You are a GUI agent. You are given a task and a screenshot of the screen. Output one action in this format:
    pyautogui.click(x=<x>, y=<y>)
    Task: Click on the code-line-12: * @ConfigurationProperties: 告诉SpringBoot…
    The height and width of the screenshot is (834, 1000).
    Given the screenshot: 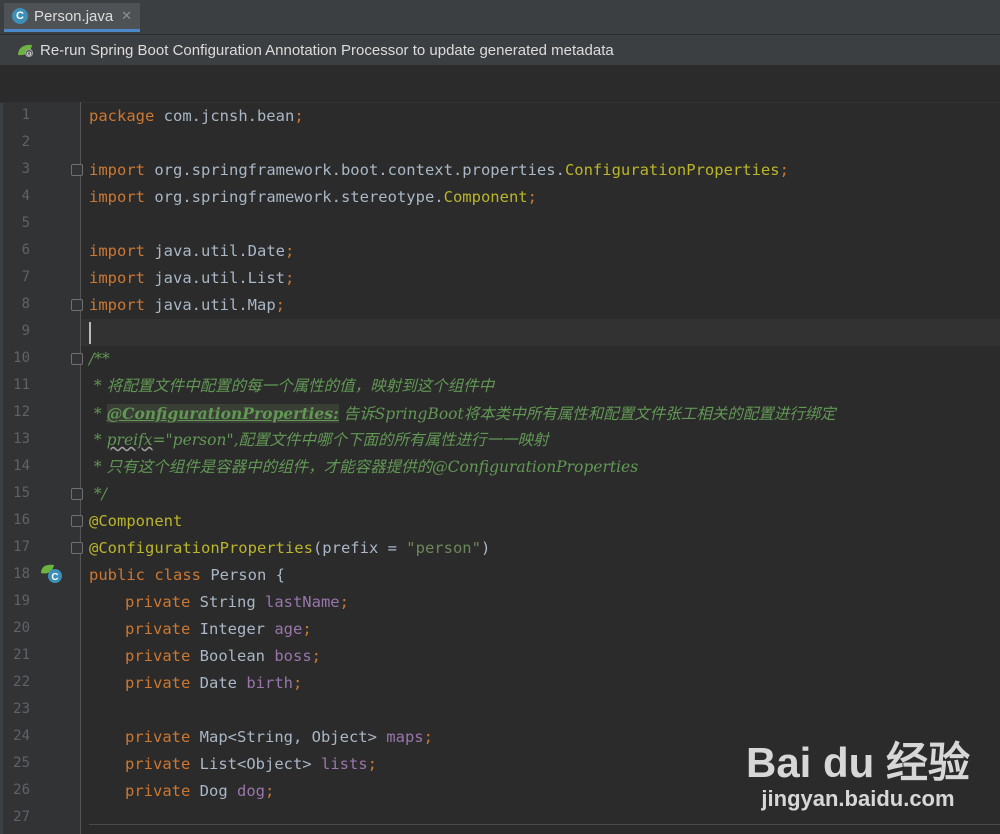 What is the action you would take?
    pyautogui.click(x=540, y=413)
    